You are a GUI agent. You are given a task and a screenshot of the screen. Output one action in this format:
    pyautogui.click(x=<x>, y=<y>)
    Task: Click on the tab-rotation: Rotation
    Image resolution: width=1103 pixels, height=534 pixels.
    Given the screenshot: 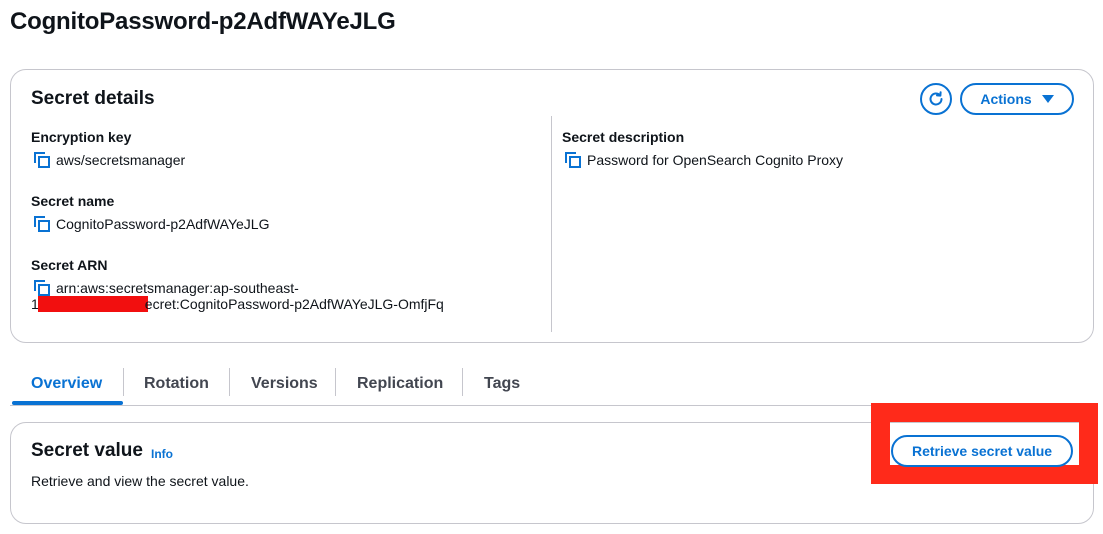 What is the action you would take?
    pyautogui.click(x=176, y=384)
    